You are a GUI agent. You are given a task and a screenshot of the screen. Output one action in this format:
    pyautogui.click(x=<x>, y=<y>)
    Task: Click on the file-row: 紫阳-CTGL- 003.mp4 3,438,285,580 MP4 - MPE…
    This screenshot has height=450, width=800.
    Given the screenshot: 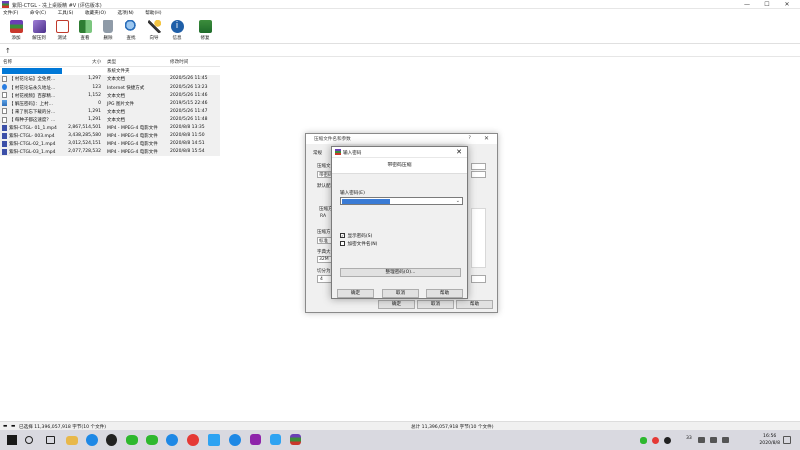 What is the action you would take?
    pyautogui.click(x=110, y=135)
    